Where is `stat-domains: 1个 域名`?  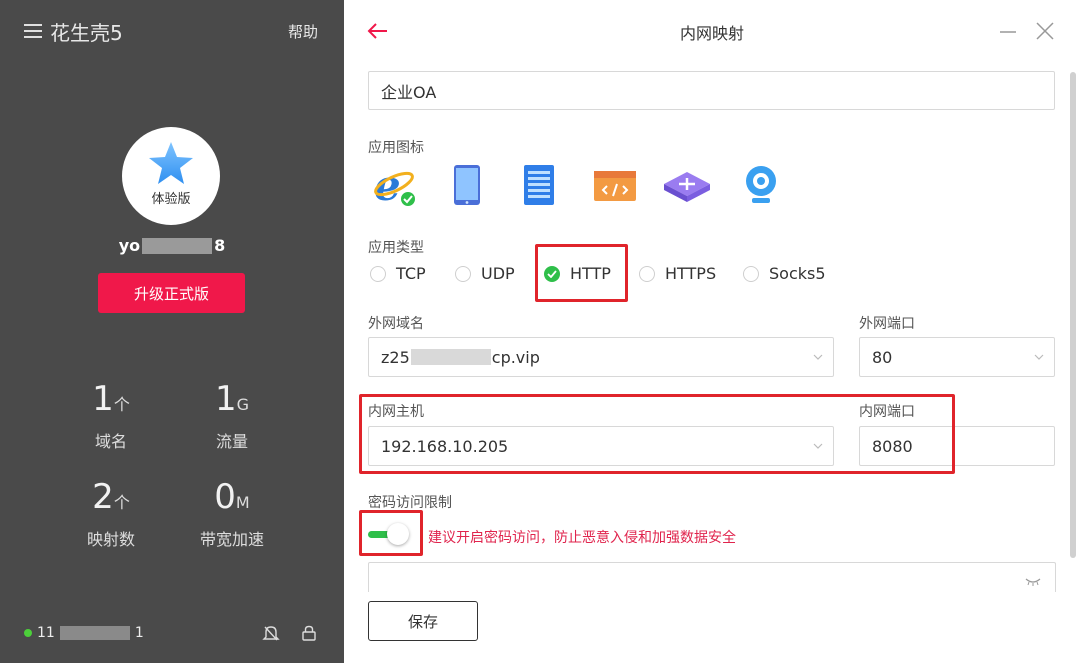 stat-domains: 1个 域名 is located at coordinates (111, 417).